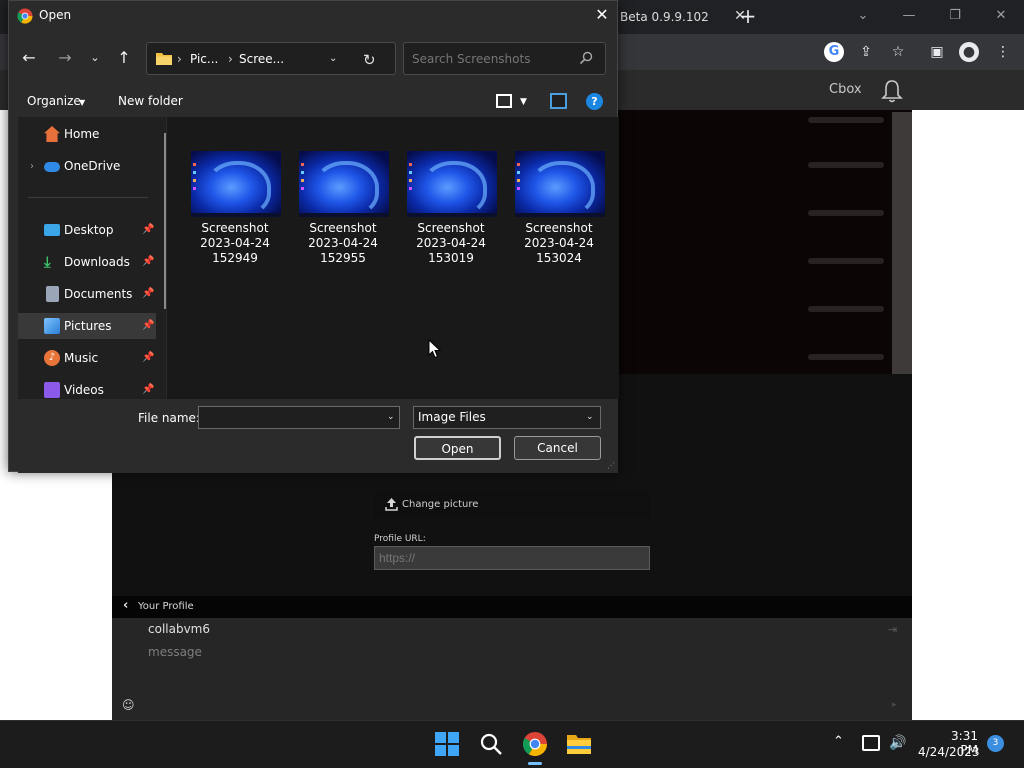  What do you see at coordinates (995, 743) in the screenshot?
I see `notification-badge: 3` at bounding box center [995, 743].